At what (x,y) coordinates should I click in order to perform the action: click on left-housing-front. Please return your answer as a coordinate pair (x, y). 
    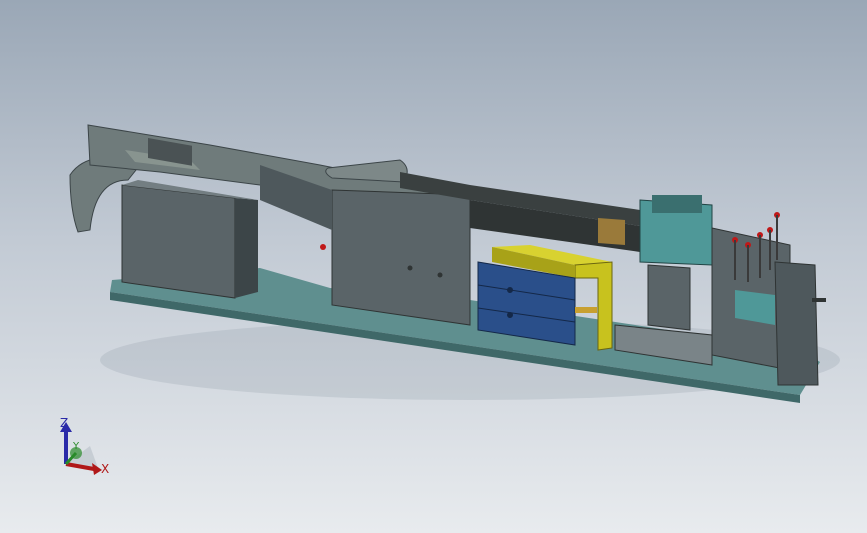
    Looking at the image, I should click on (178, 241).